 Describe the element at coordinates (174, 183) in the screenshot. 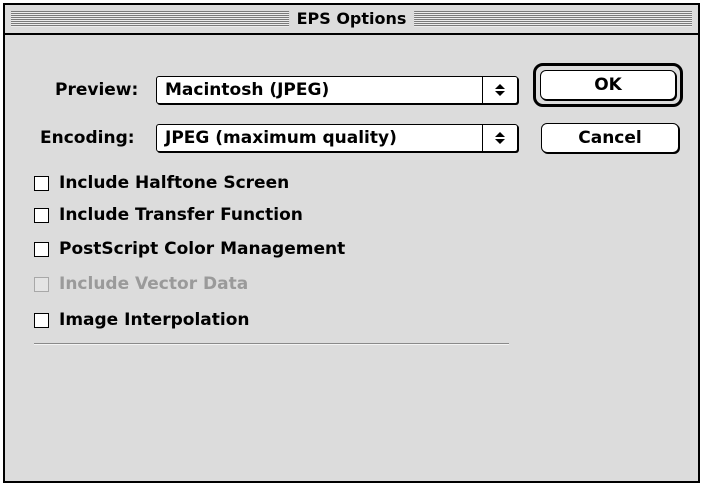

I see `include-halftone-screen-label: Include Halftone Screen` at that location.